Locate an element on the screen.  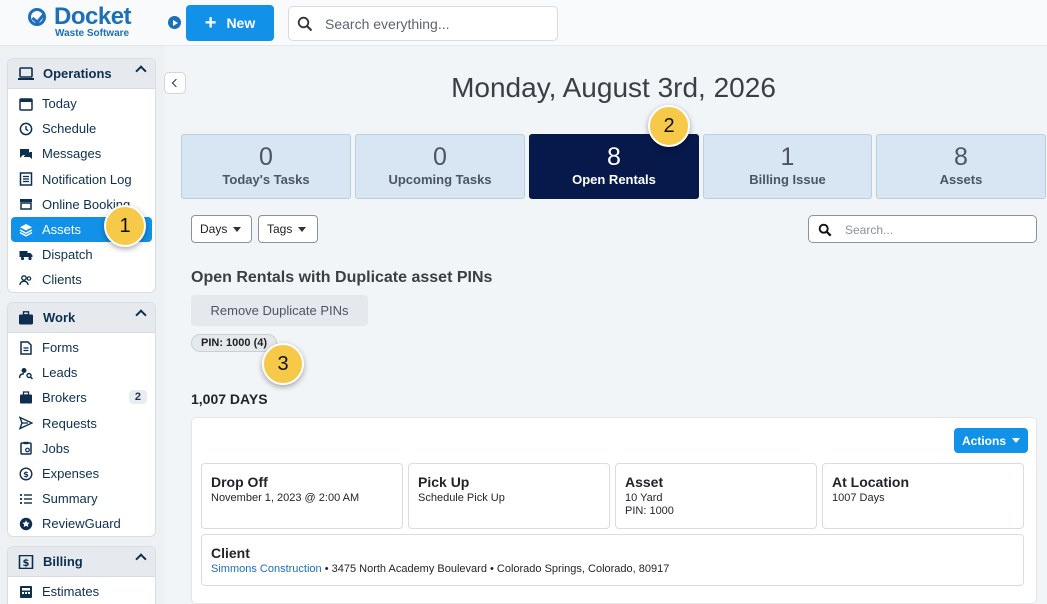
new-button: + New is located at coordinates (230, 23).